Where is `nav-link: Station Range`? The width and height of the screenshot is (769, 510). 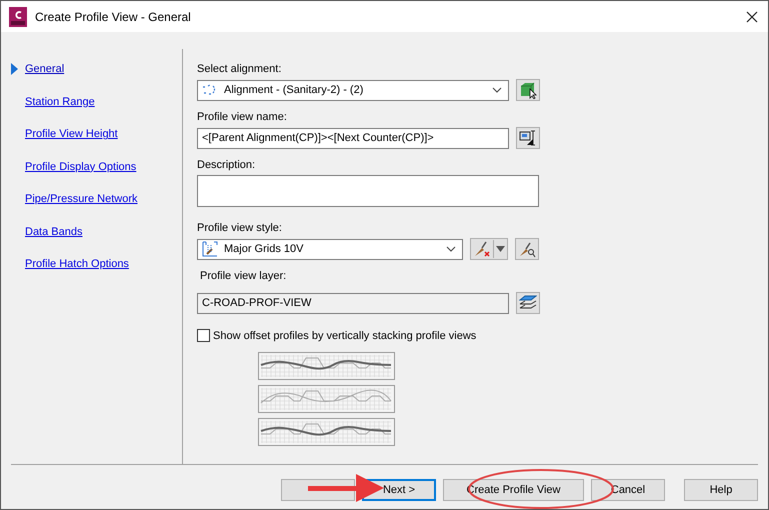 nav-link: Station Range is located at coordinates (60, 102).